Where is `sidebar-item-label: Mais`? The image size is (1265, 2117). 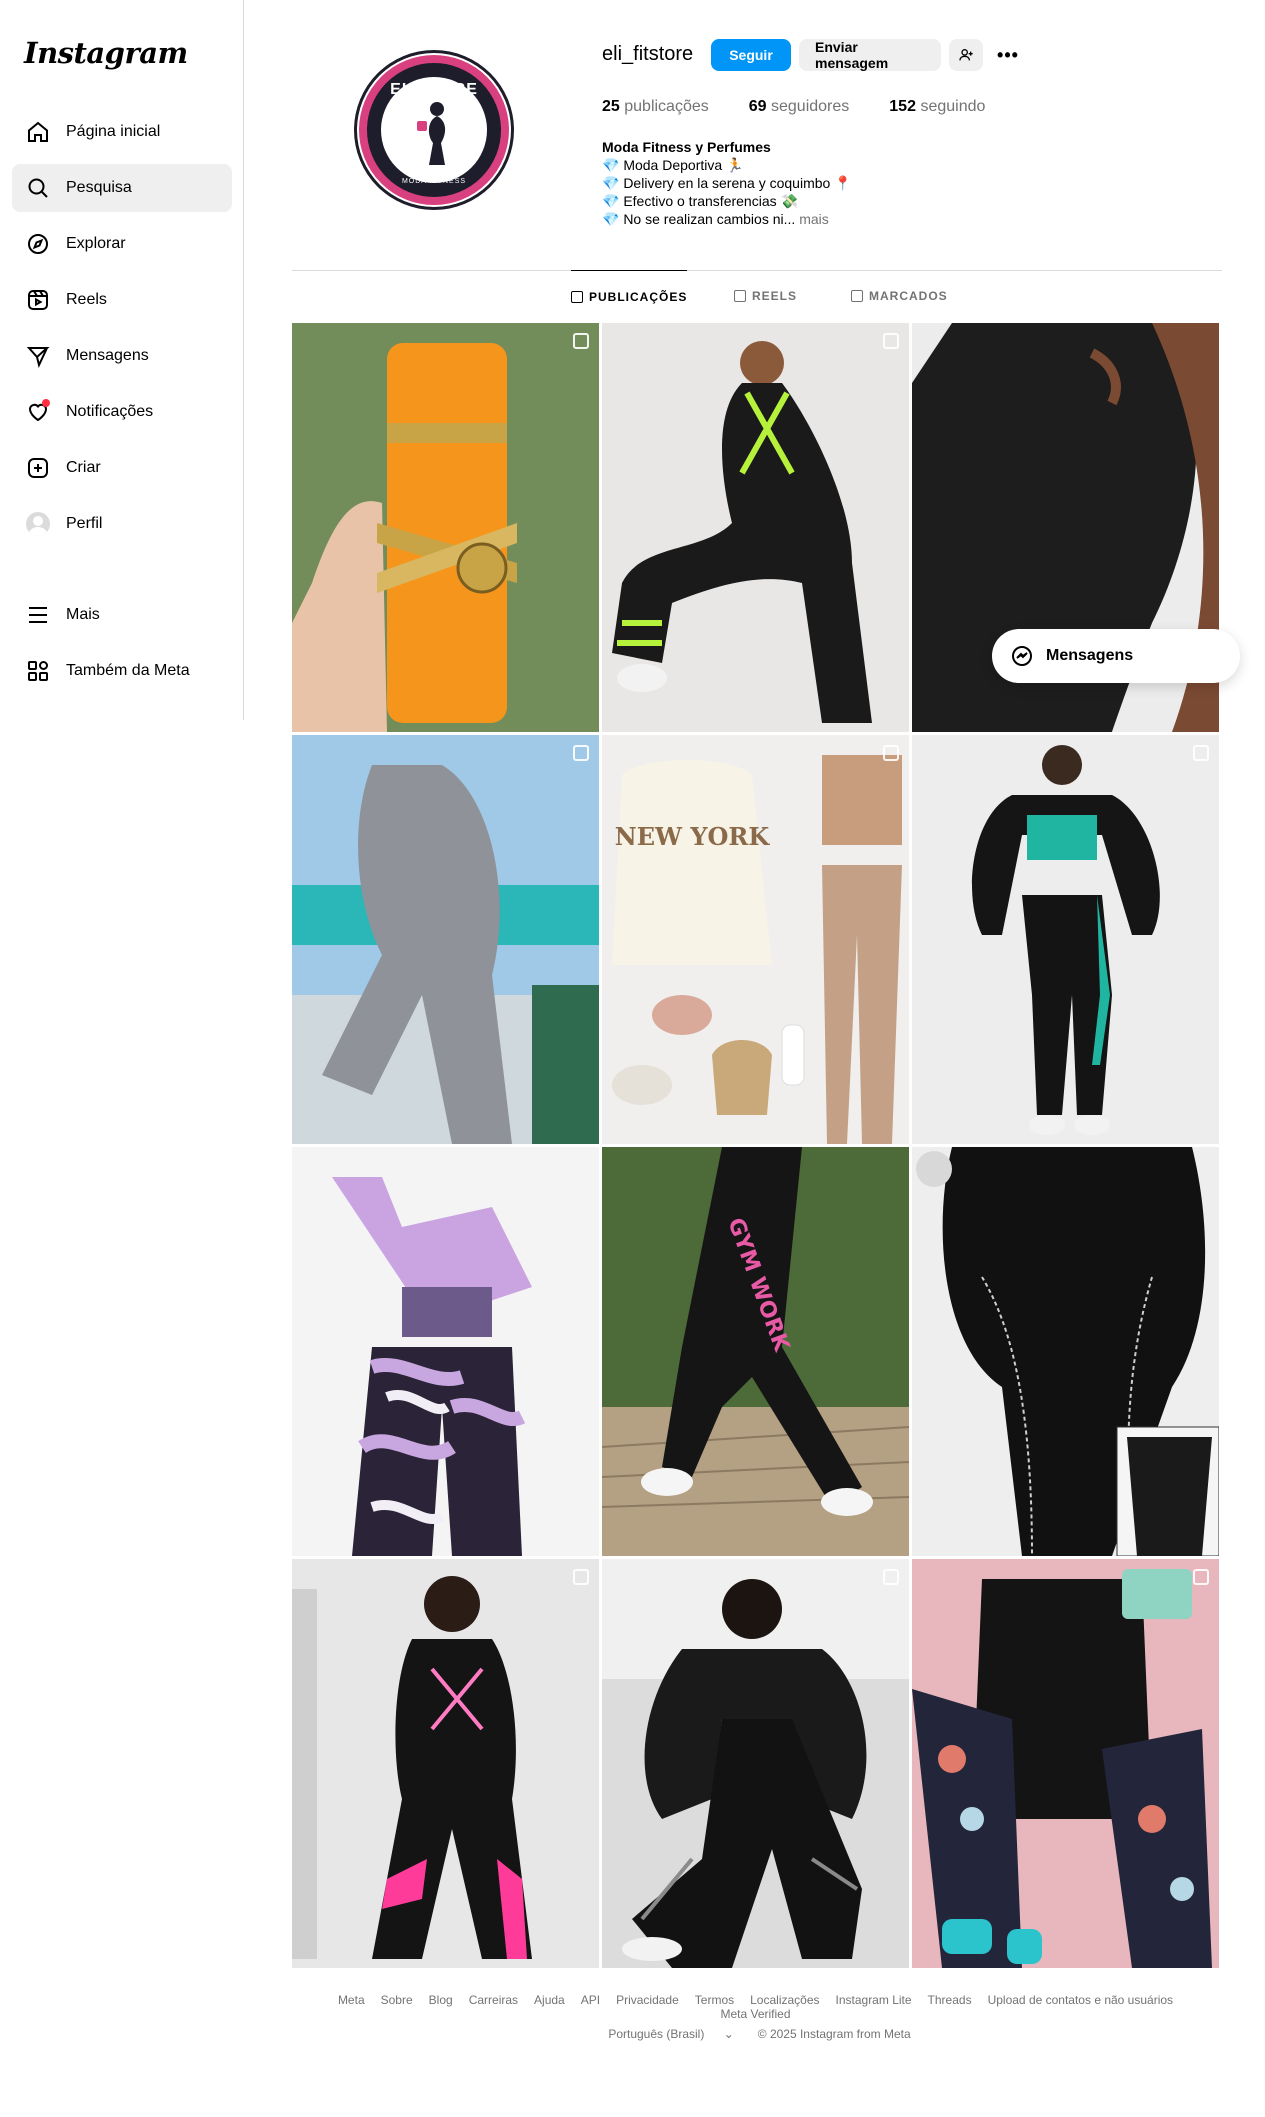
sidebar-item-label: Mais is located at coordinates (83, 614).